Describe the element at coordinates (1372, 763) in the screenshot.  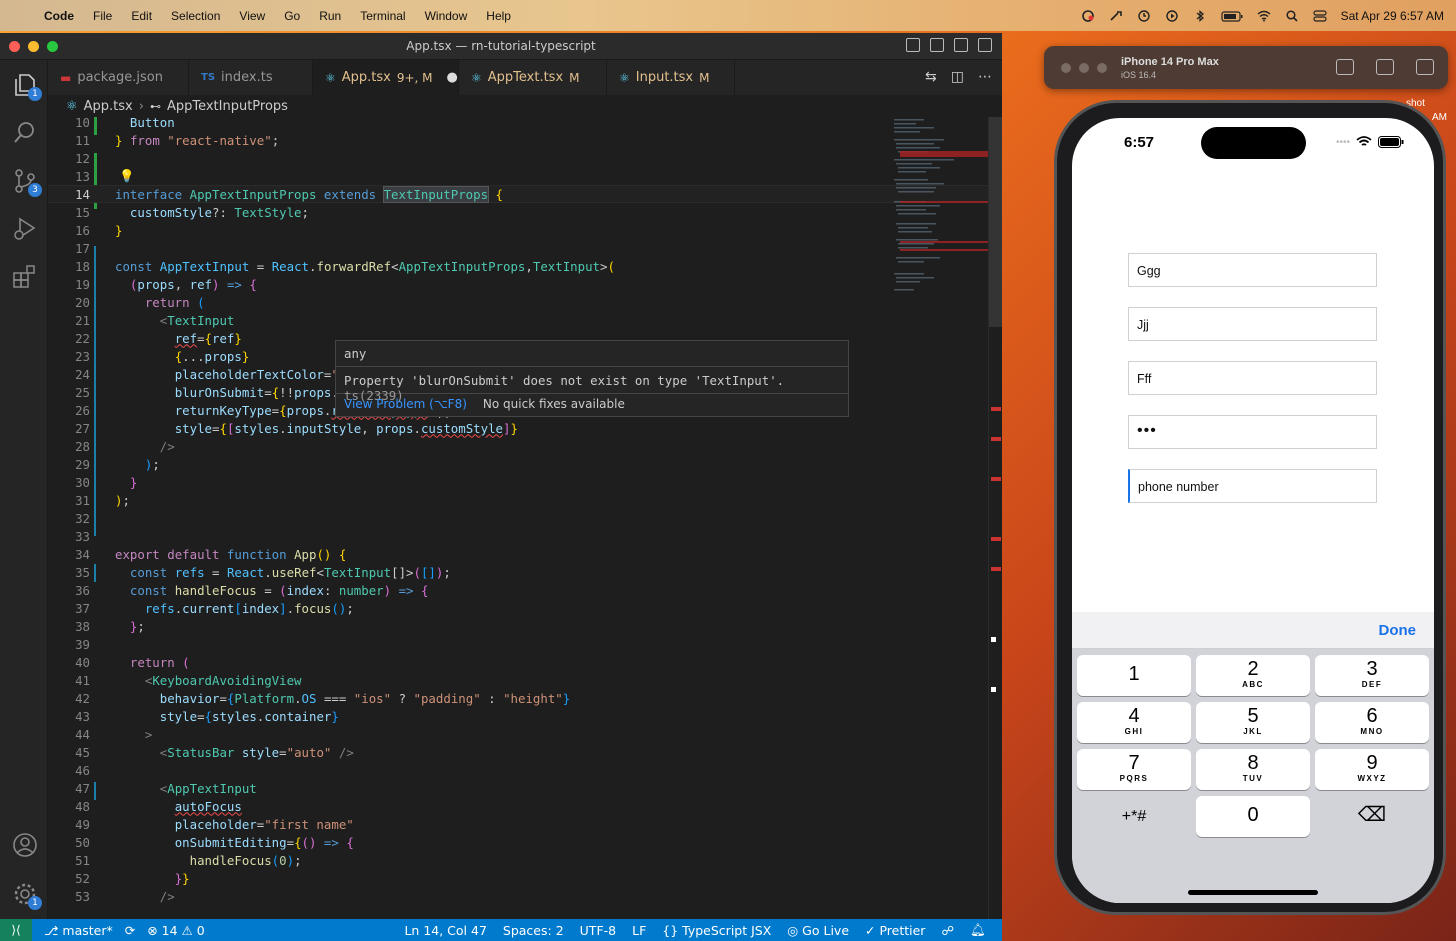
I see `key-digit: 9` at that location.